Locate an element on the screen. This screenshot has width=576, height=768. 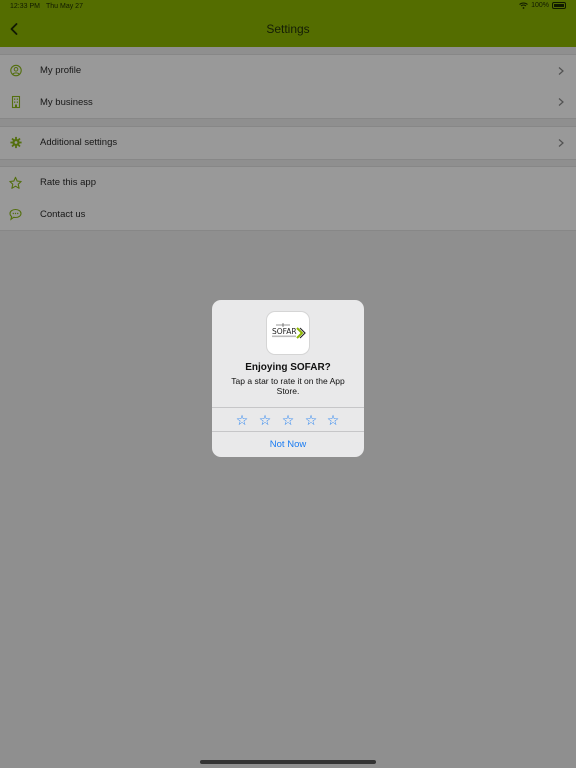
star-1-button: ☆ is located at coordinates (242, 419).